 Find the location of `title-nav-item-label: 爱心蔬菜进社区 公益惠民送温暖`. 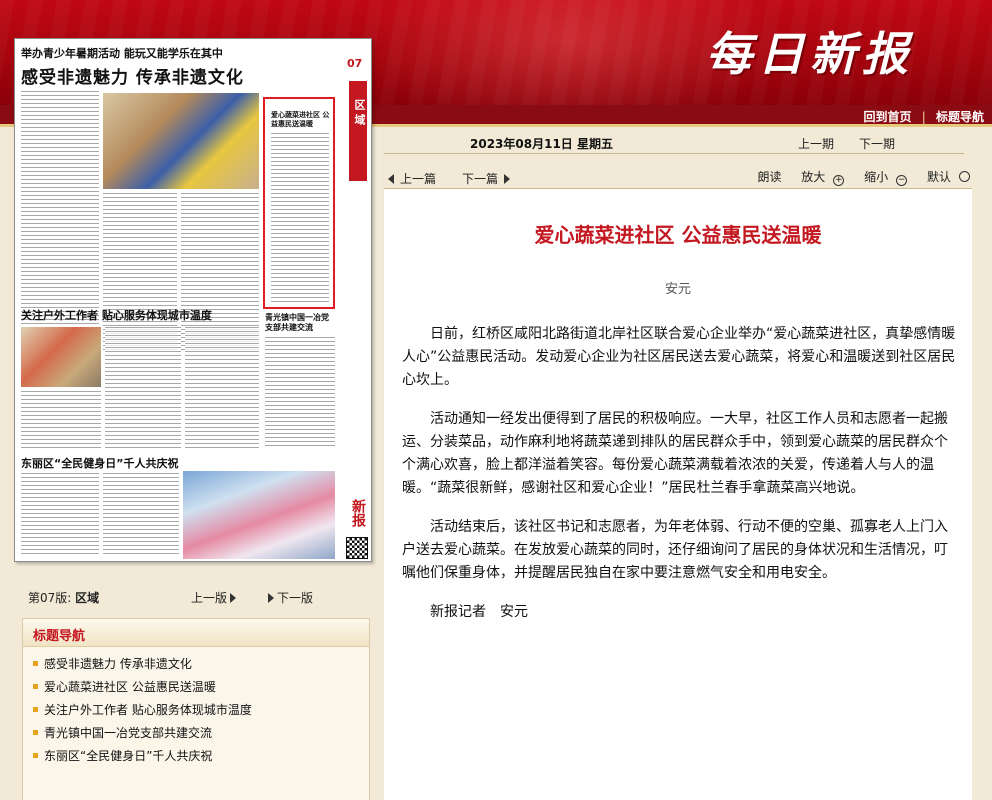

title-nav-item-label: 爱心蔬菜进社区 公益惠民送温暖 is located at coordinates (130, 687).